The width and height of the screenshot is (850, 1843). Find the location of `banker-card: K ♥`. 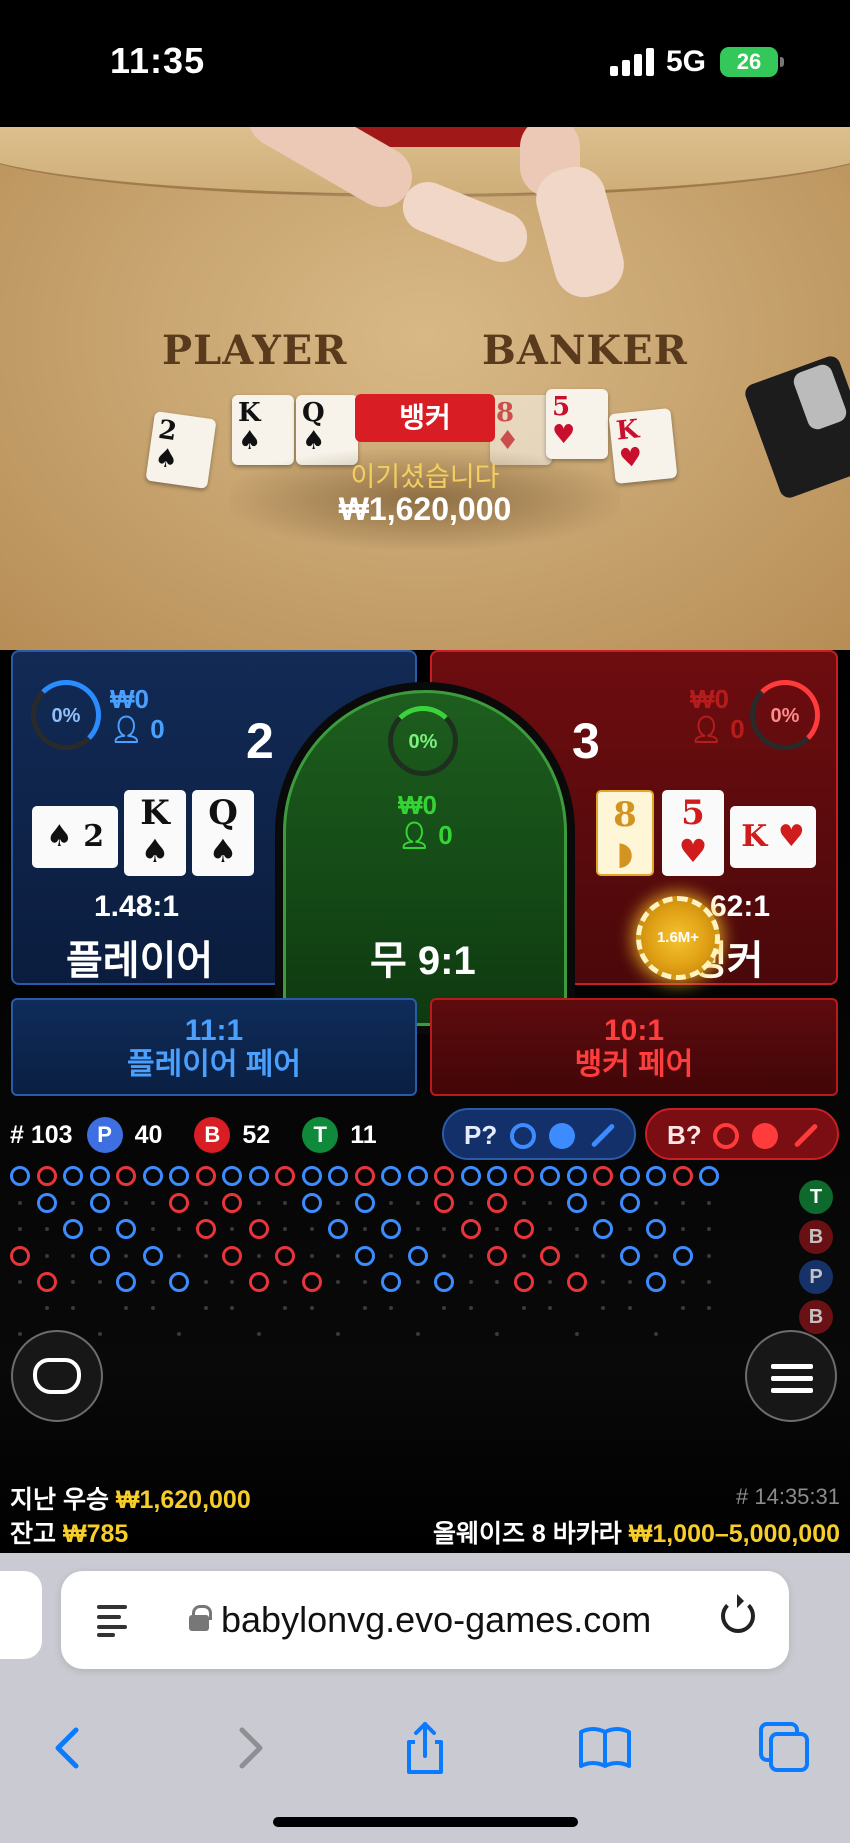

banker-card: K ♥ is located at coordinates (773, 837).